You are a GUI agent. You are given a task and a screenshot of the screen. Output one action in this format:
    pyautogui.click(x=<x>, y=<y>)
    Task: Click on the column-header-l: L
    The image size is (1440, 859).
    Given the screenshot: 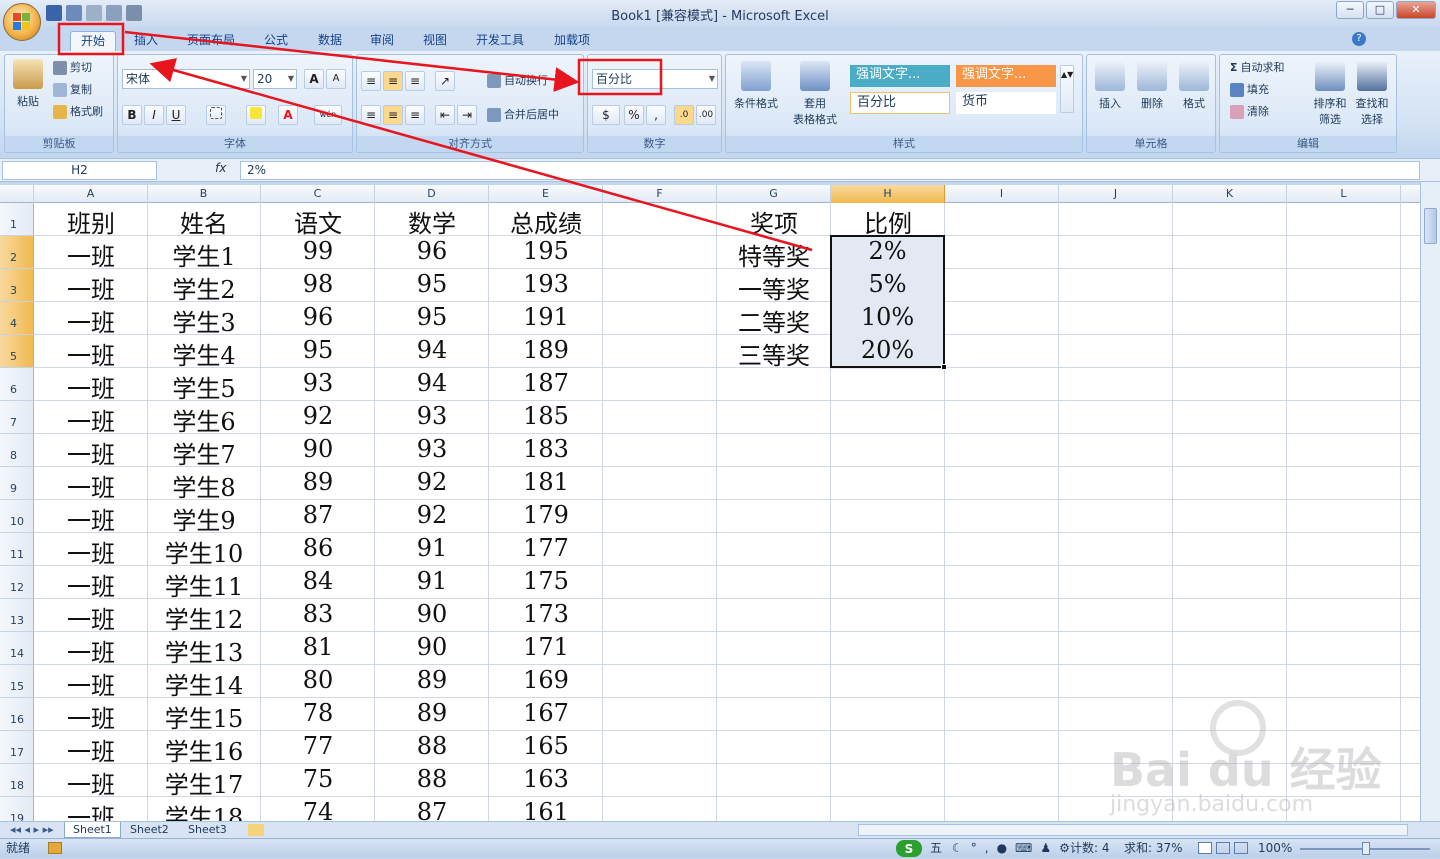 What is the action you would take?
    pyautogui.click(x=1344, y=194)
    